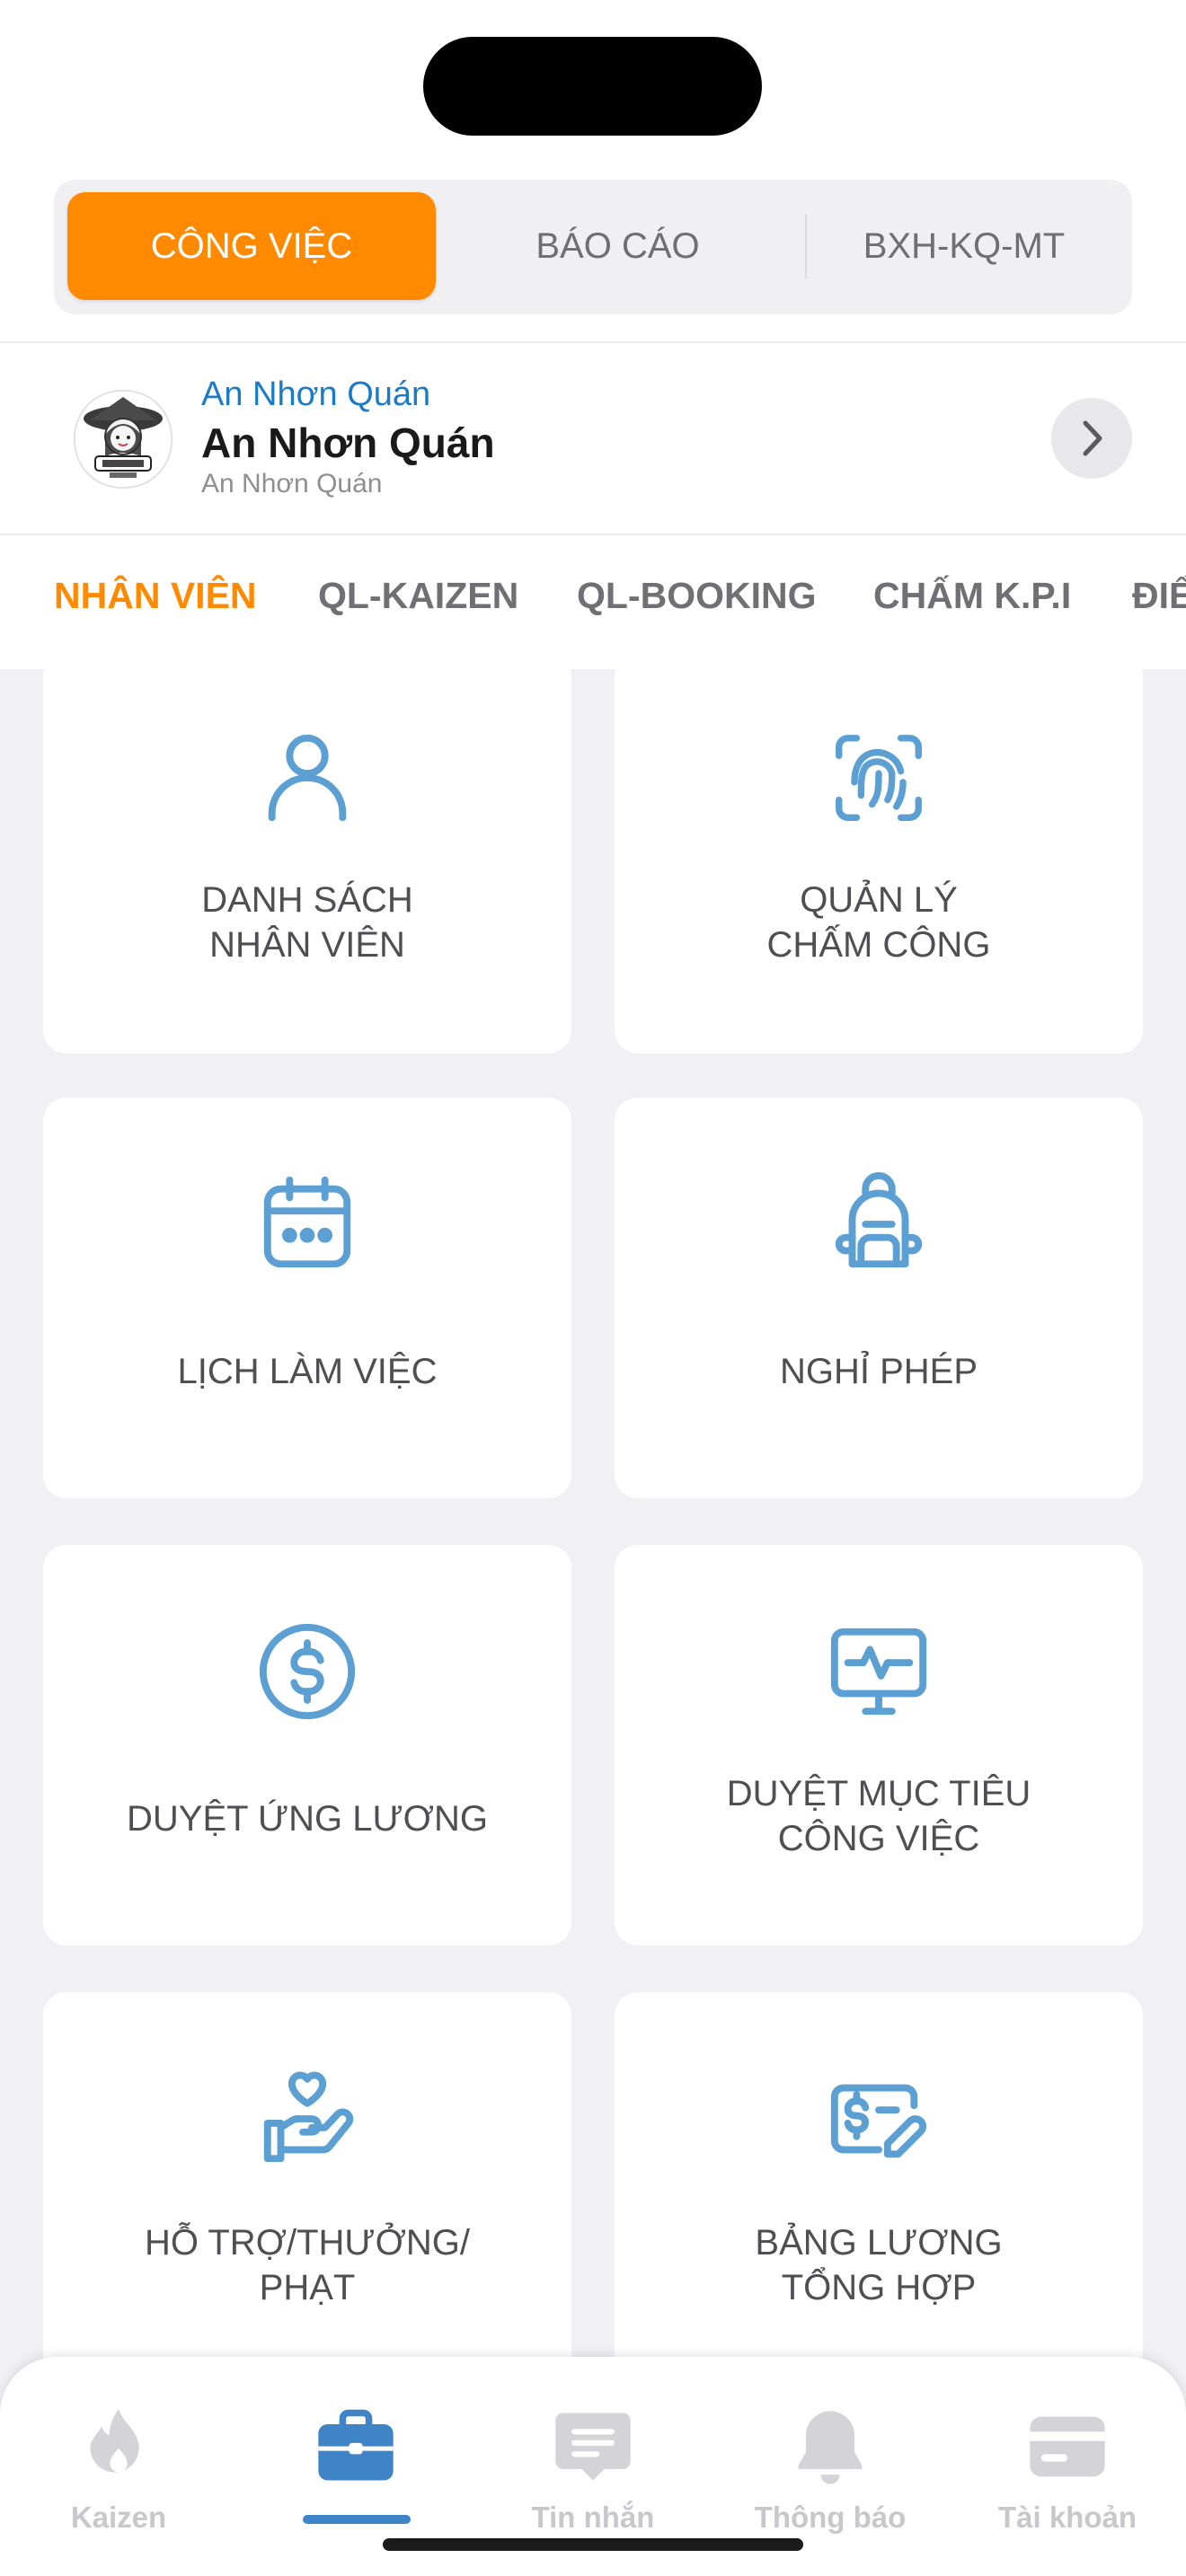 The width and height of the screenshot is (1186, 2576). I want to click on segment-bao-cao: BÁO CÁO, so click(618, 246).